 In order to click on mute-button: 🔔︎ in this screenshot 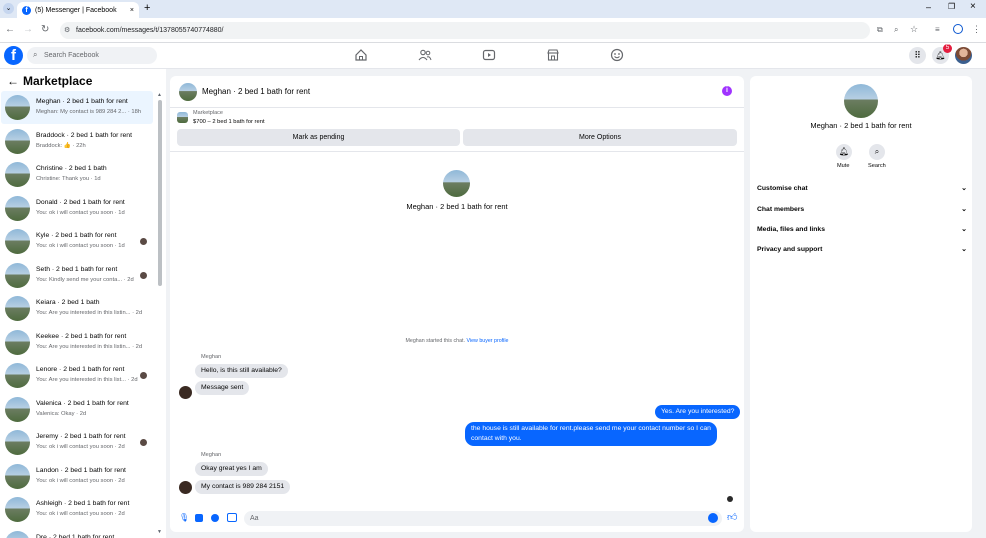, I will do `click(844, 152)`.